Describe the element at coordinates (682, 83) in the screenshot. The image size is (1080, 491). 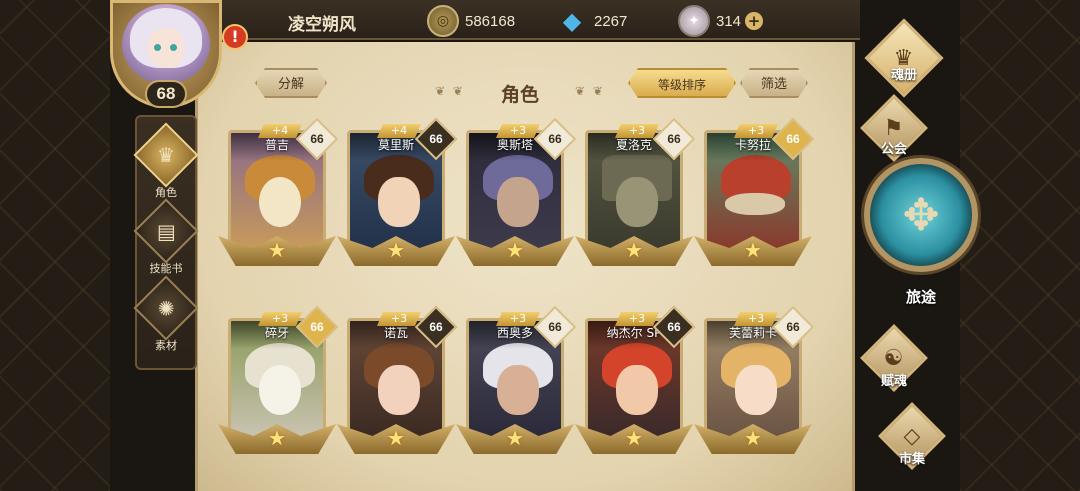
I see `sort-by-level-button: 等级排序` at that location.